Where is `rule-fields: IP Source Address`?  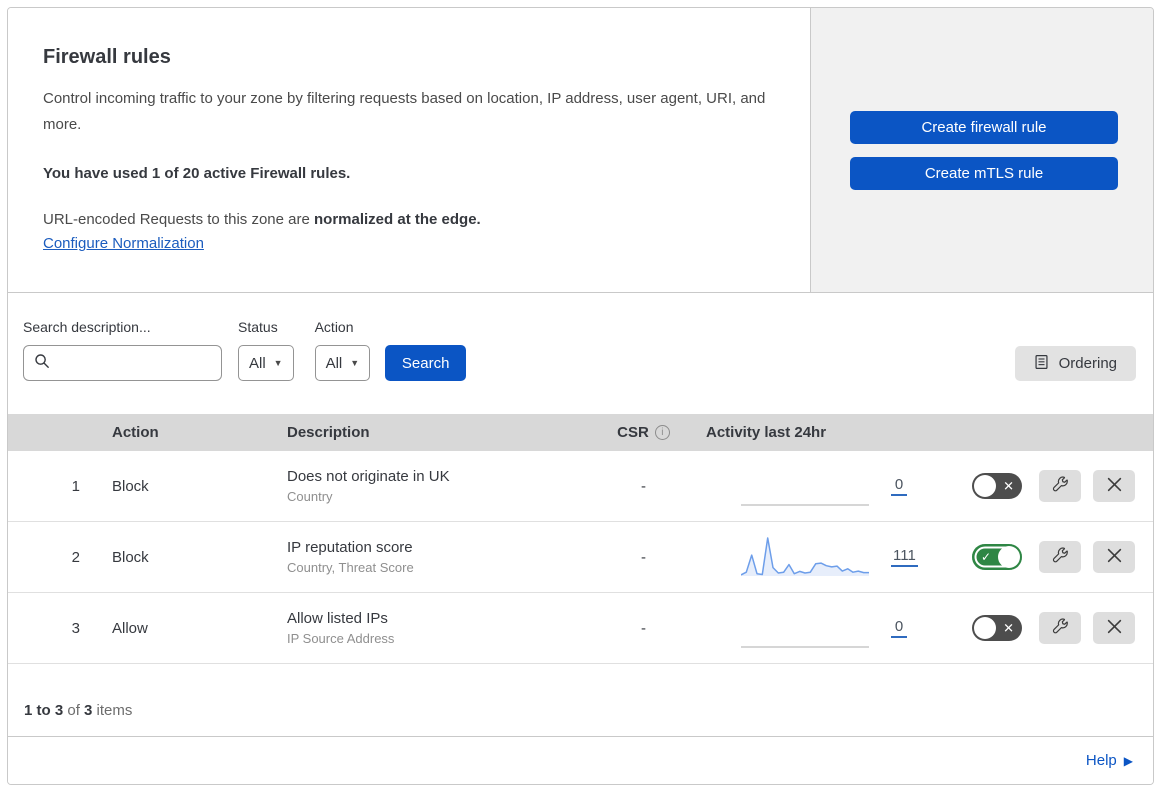 rule-fields: IP Source Address is located at coordinates (341, 638).